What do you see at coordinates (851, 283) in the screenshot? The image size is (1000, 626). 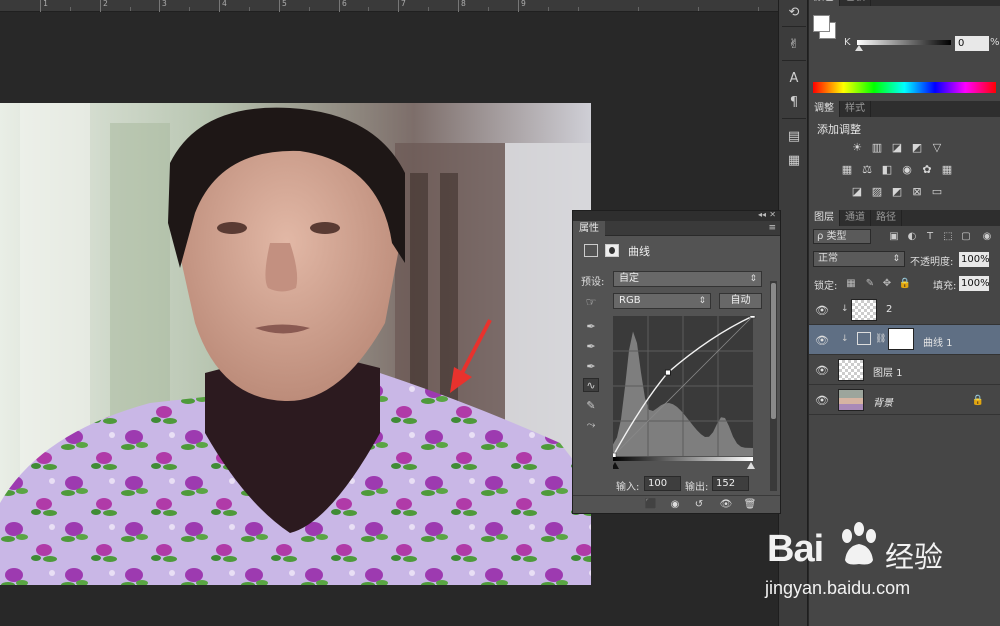 I see `lock-transparent-icon: ▦` at bounding box center [851, 283].